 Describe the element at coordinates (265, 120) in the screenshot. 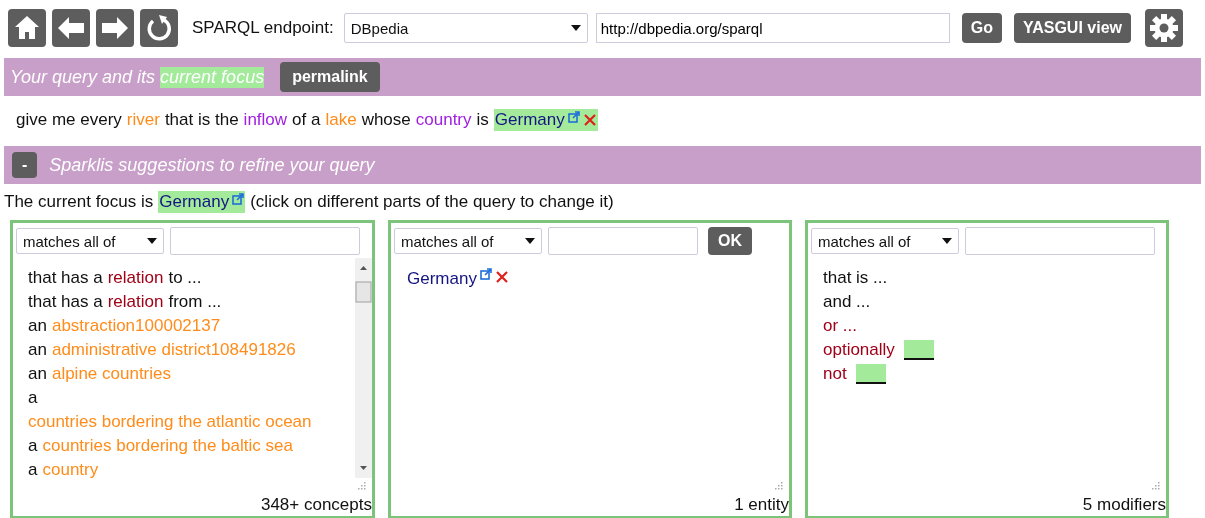

I see `property-link: inflow` at that location.